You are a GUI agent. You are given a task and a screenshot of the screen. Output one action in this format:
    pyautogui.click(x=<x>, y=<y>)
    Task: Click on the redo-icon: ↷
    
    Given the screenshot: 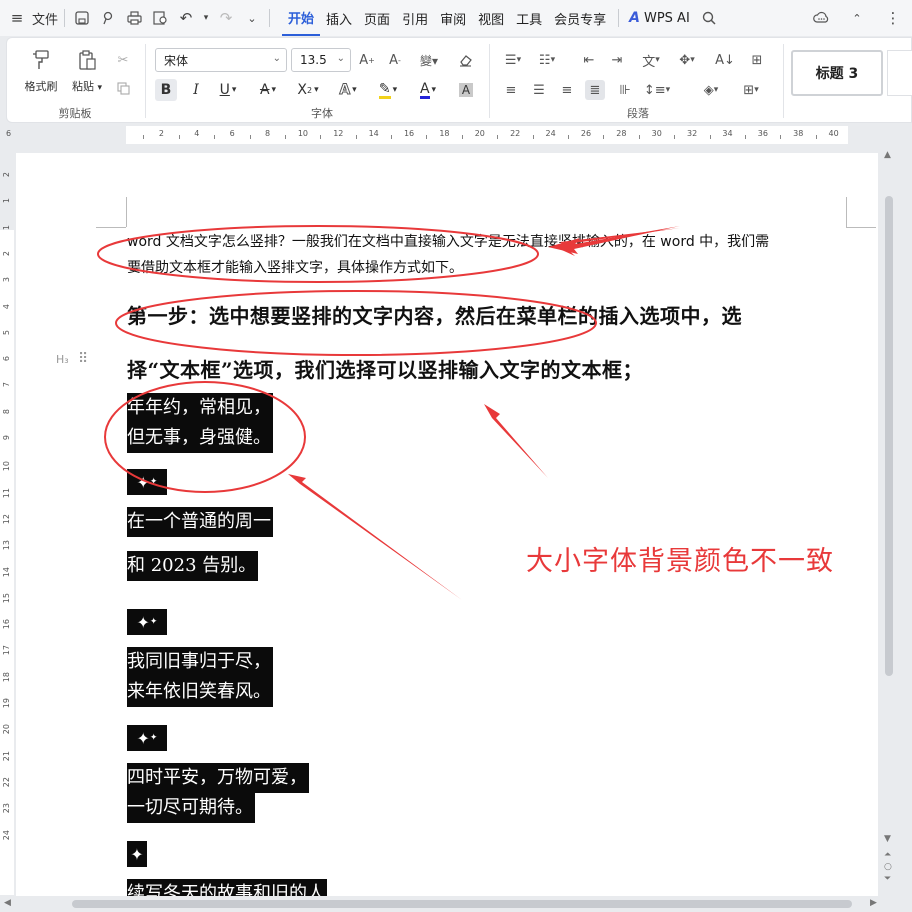 What is the action you would take?
    pyautogui.click(x=226, y=18)
    